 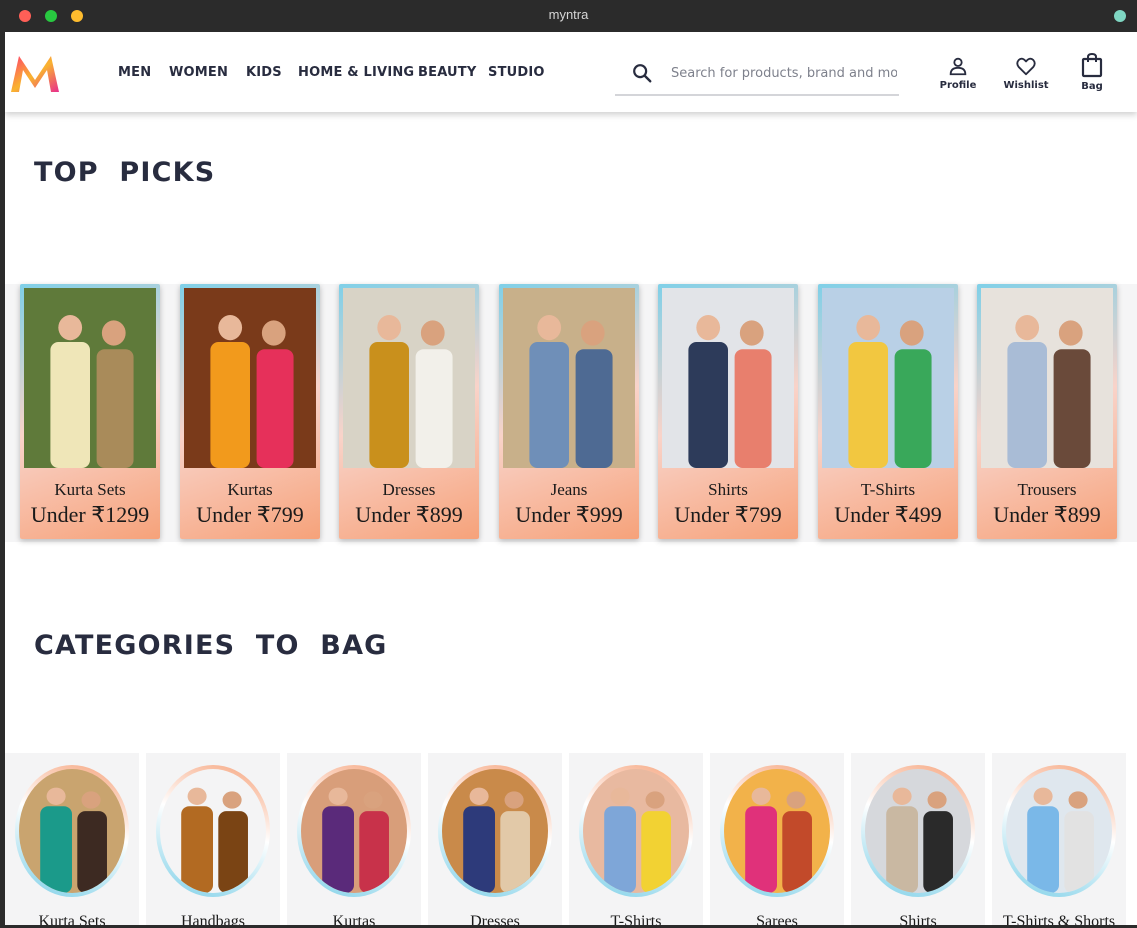 I want to click on top-pick-name: Trousers, so click(x=1047, y=489).